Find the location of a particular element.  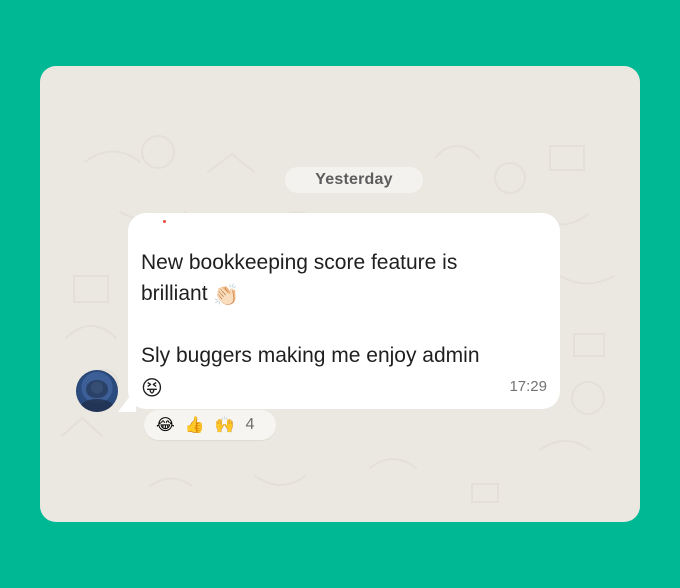

raised-hands-emoji-icon: 🙌 is located at coordinates (225, 425).